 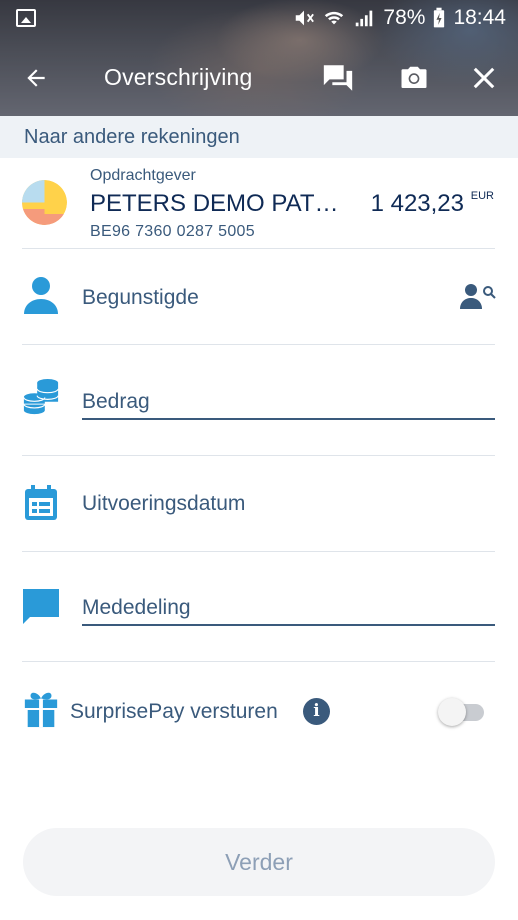 I want to click on surprisepay-row: SurprisePay versturen i, so click(x=259, y=710).